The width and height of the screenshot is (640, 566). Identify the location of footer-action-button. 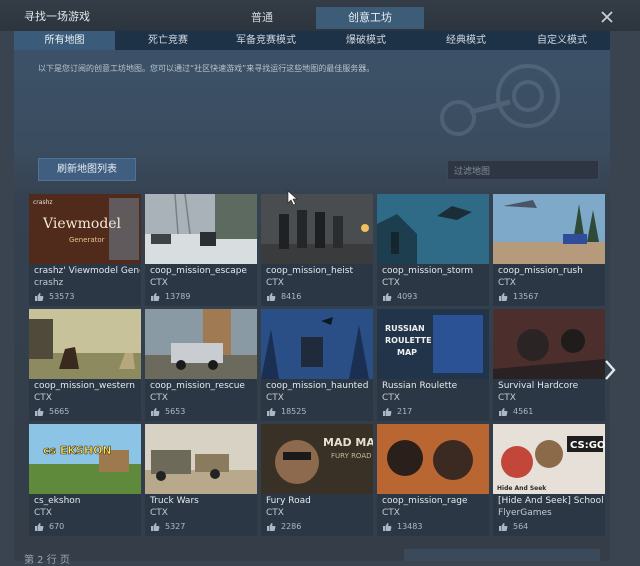
(502, 555).